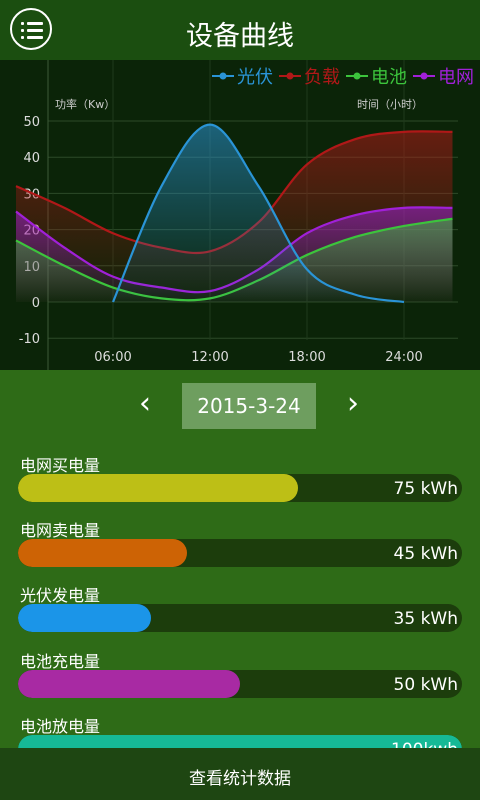 The width and height of the screenshot is (480, 800). Describe the element at coordinates (60, 726) in the screenshot. I see `stat-label: 电池放电量` at that location.